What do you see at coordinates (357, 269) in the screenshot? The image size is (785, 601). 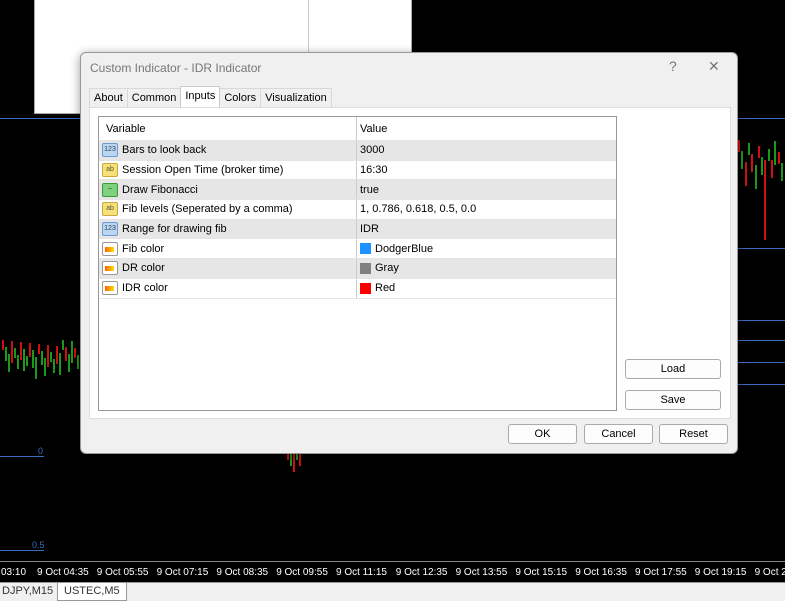 I see `table-row: DR color Gray` at bounding box center [357, 269].